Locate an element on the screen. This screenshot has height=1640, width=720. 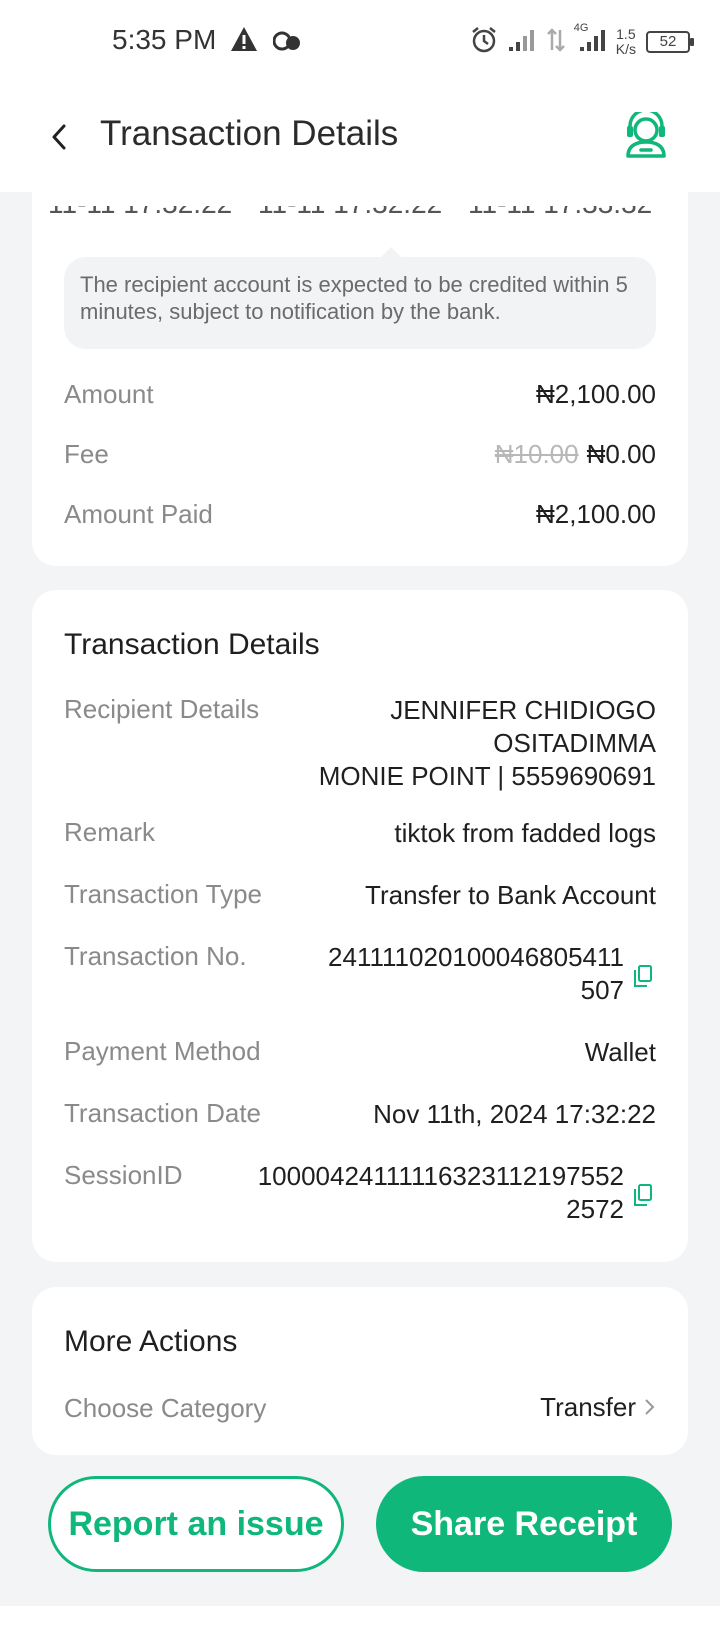
battery-icon: 52 is located at coordinates (670, 42).